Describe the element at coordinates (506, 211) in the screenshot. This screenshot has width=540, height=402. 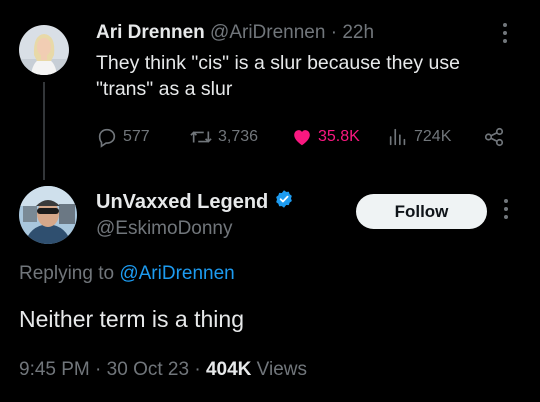
I see `main-more-icon` at that location.